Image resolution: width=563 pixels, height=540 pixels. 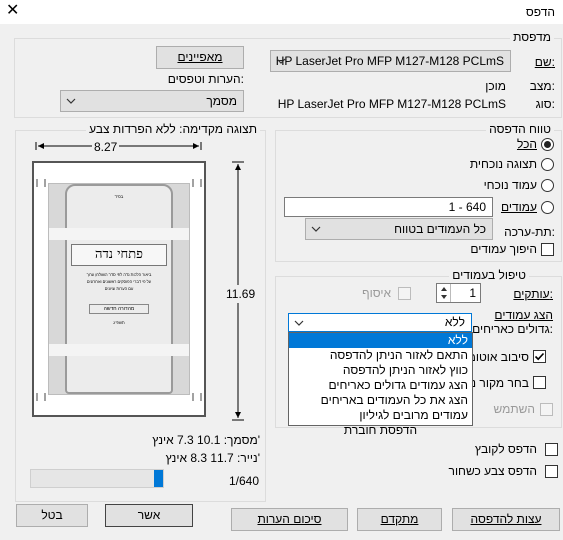 I want to click on page-handling-legend: טיפול בעמודים, so click(x=489, y=275).